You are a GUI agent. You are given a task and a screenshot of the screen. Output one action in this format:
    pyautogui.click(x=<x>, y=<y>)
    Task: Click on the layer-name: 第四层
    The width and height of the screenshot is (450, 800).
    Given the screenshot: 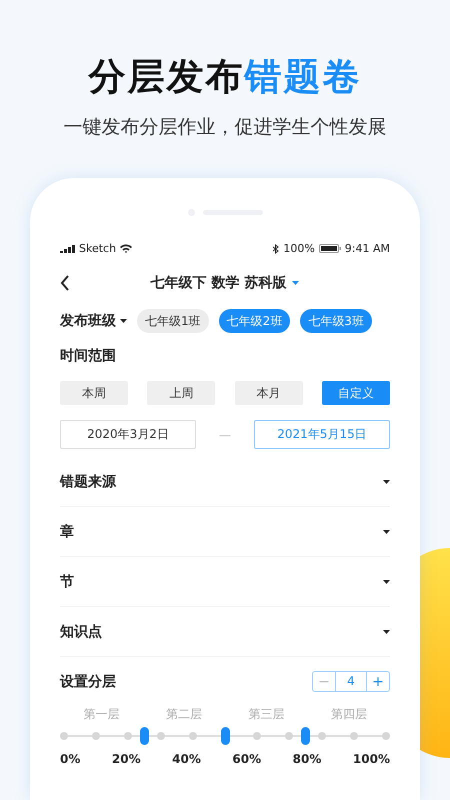 What is the action you would take?
    pyautogui.click(x=349, y=714)
    